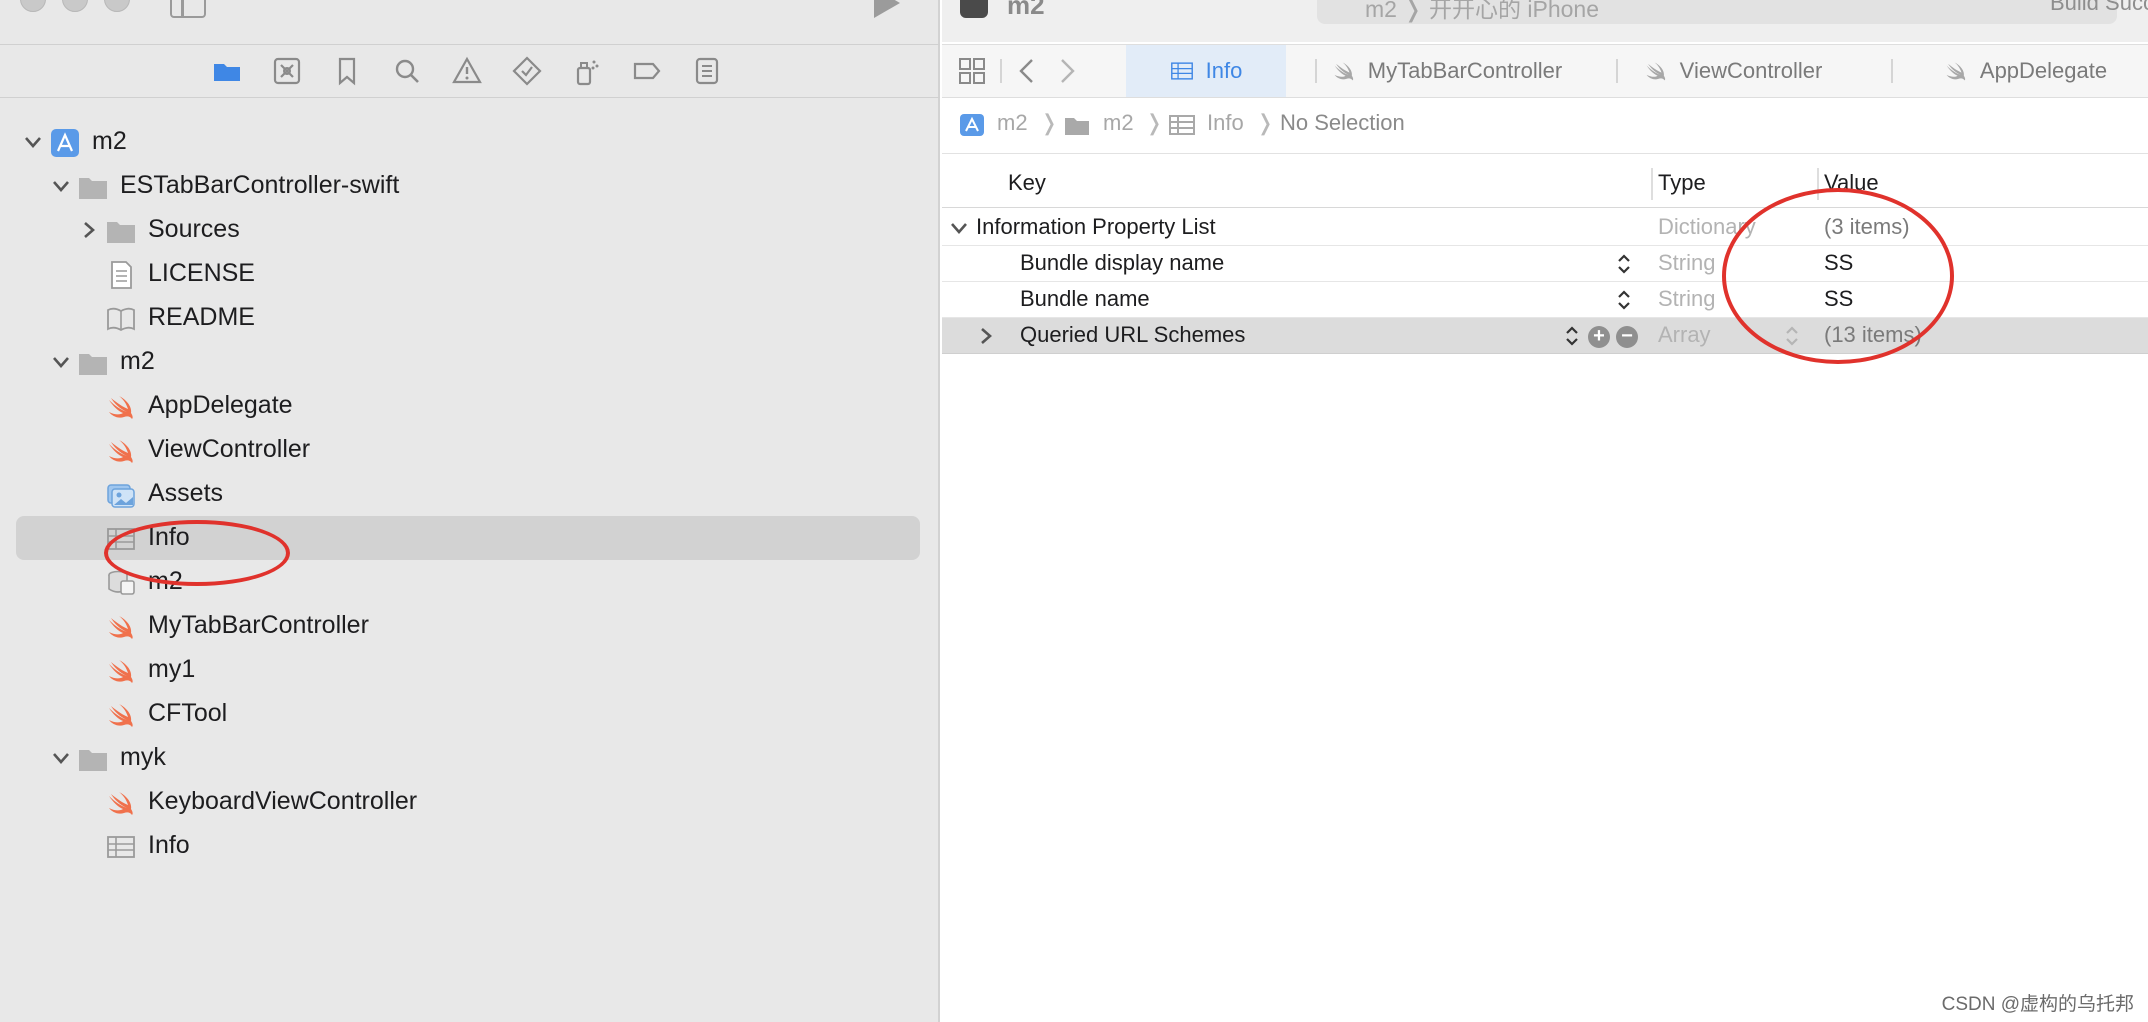 The image size is (2148, 1022). What do you see at coordinates (1182, 125) in the screenshot?
I see `plist-table-icon` at bounding box center [1182, 125].